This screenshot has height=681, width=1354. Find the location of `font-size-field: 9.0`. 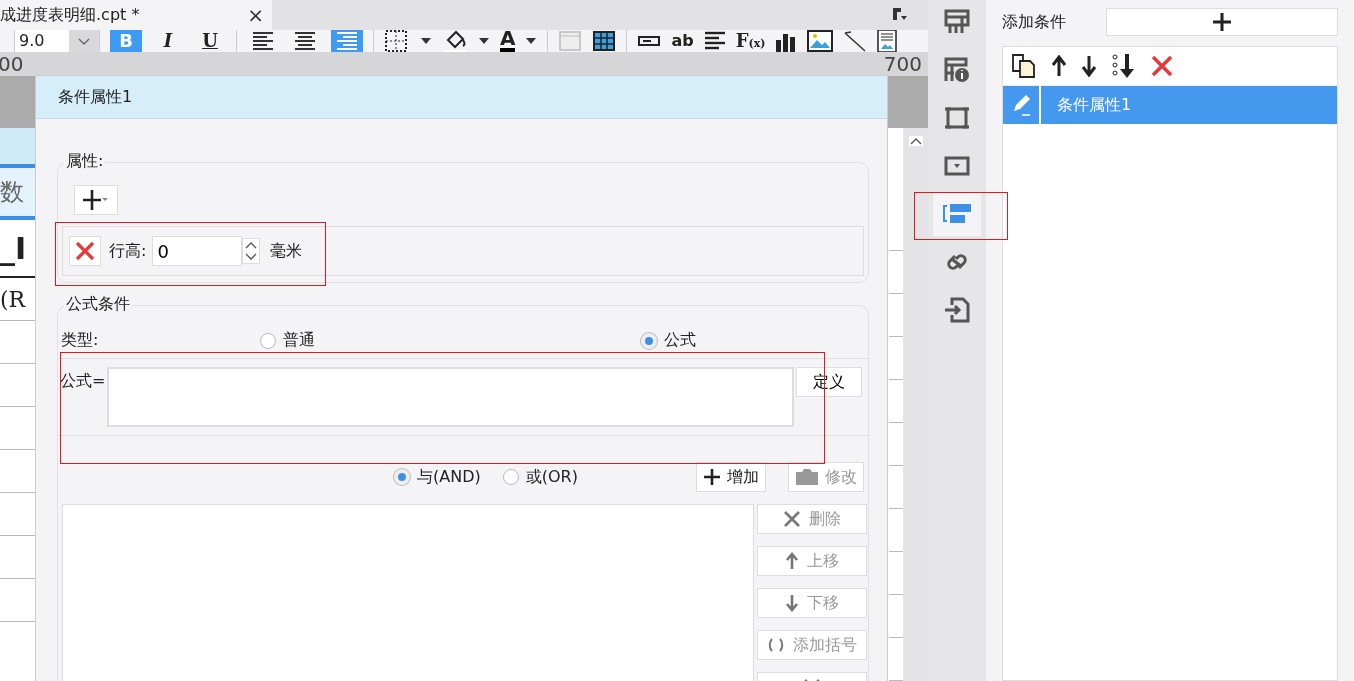

font-size-field: 9.0 is located at coordinates (57, 41).